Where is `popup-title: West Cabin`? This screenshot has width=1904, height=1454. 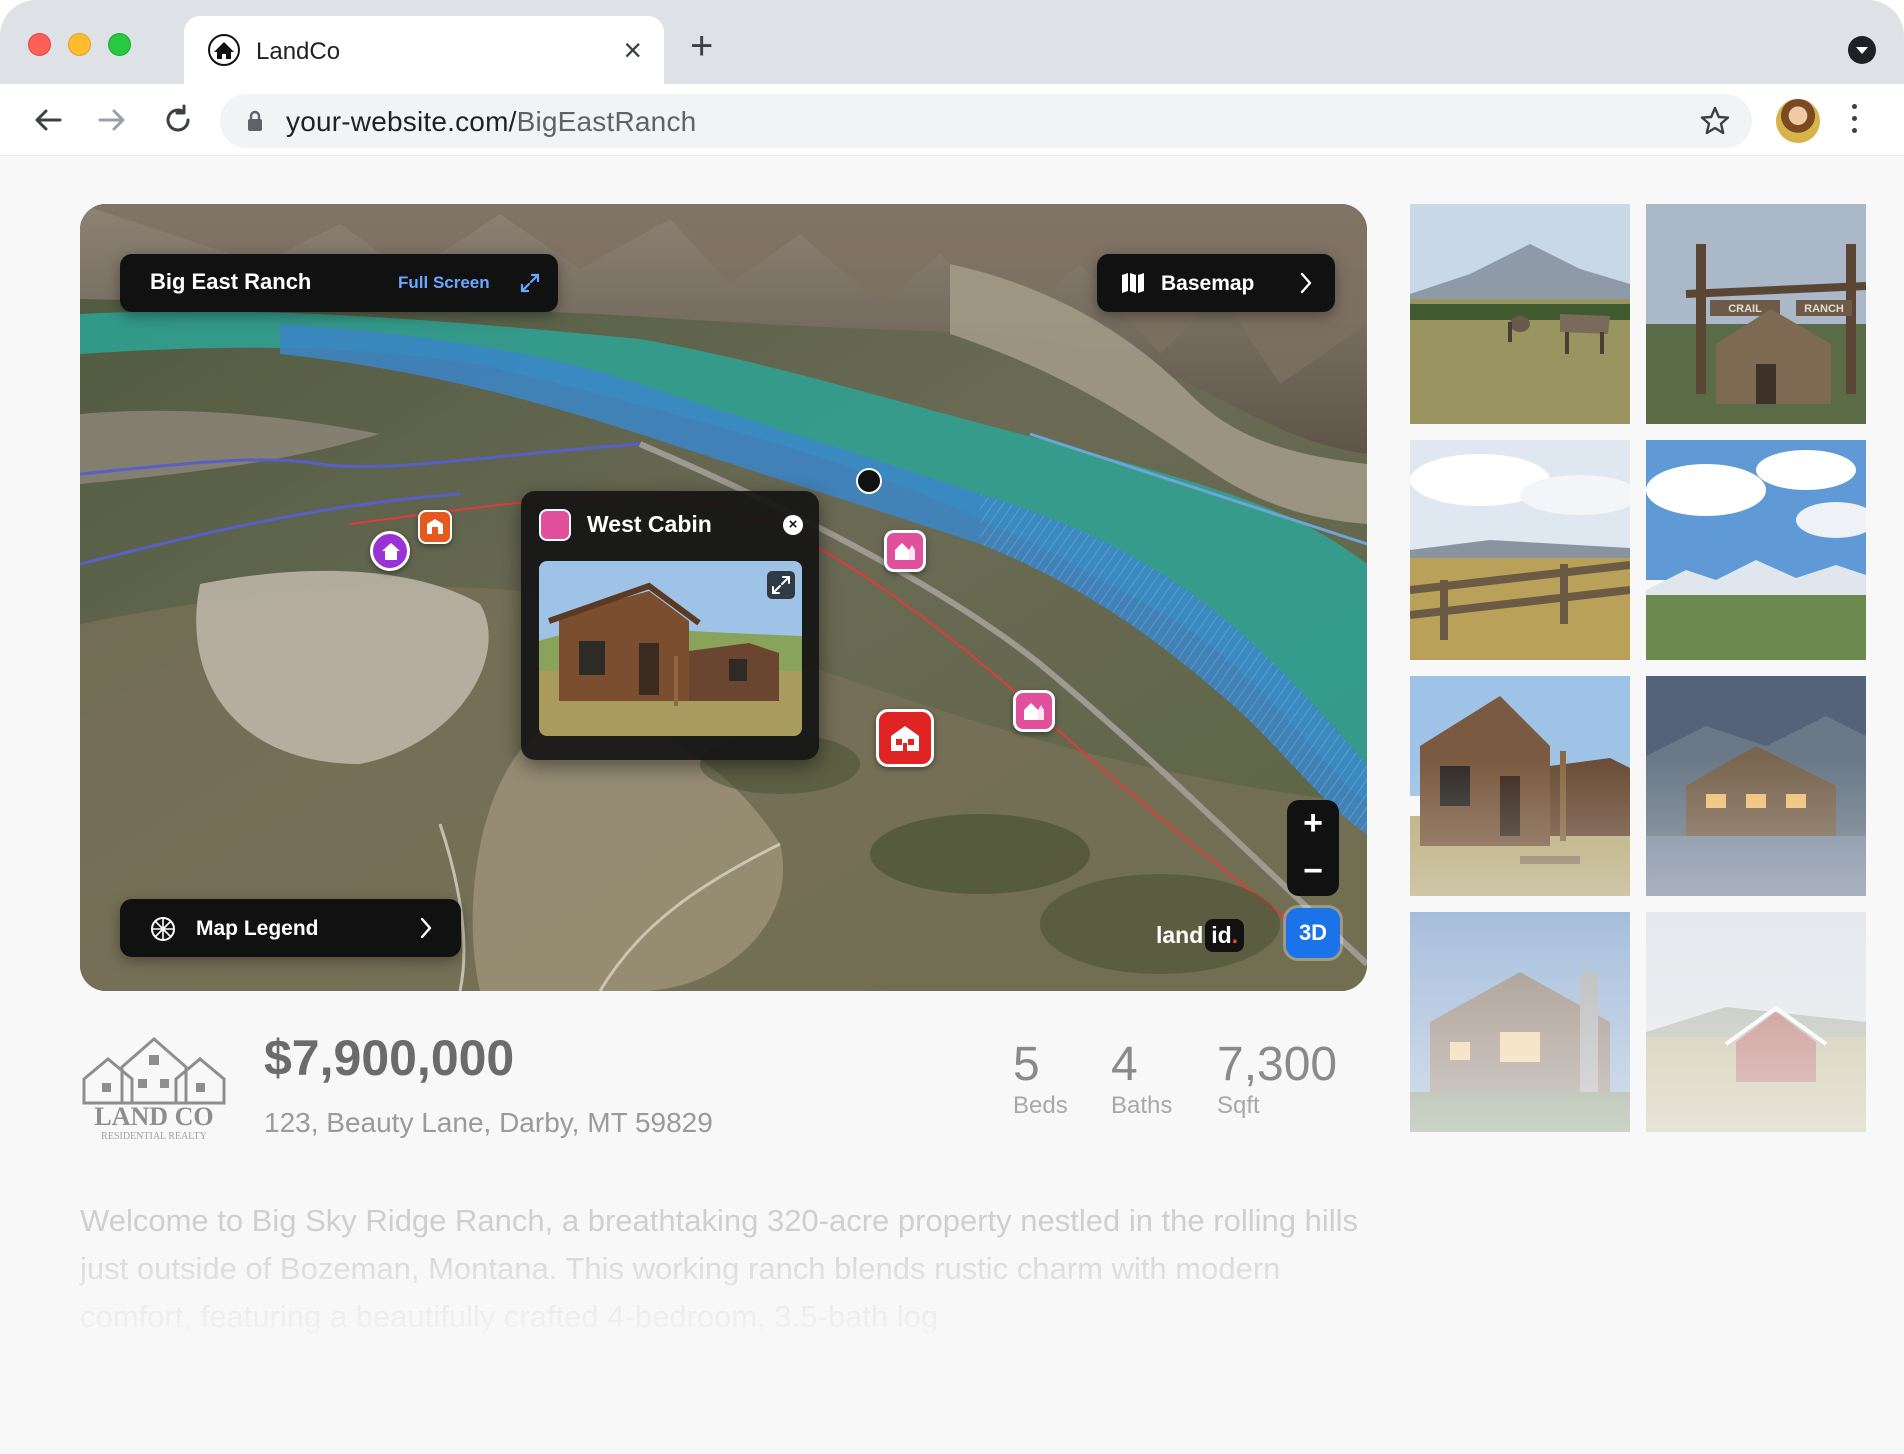
popup-title: West Cabin is located at coordinates (649, 524).